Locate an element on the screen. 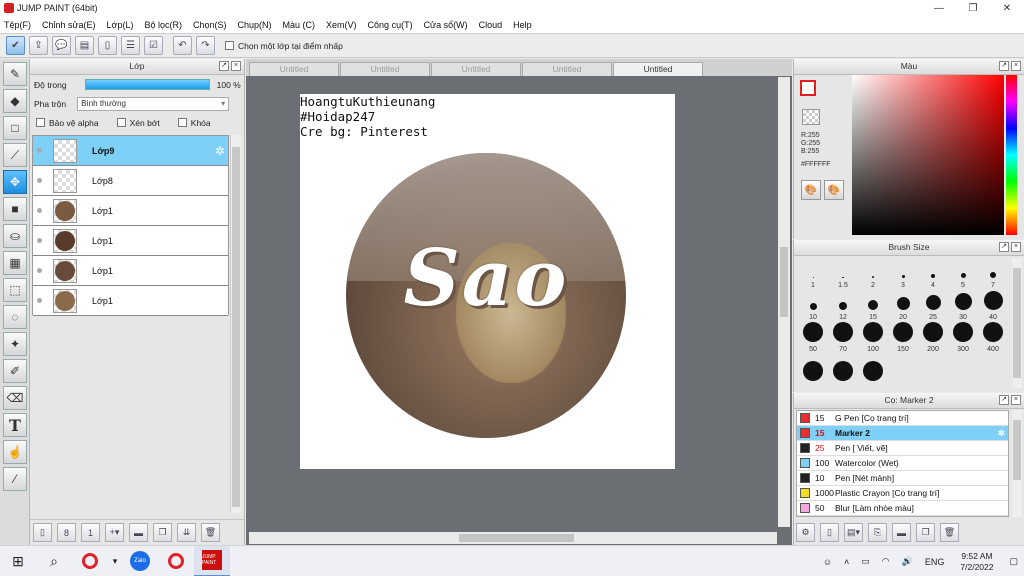 The image size is (1024, 576). zalo-icon: Zalo is located at coordinates (140, 561).